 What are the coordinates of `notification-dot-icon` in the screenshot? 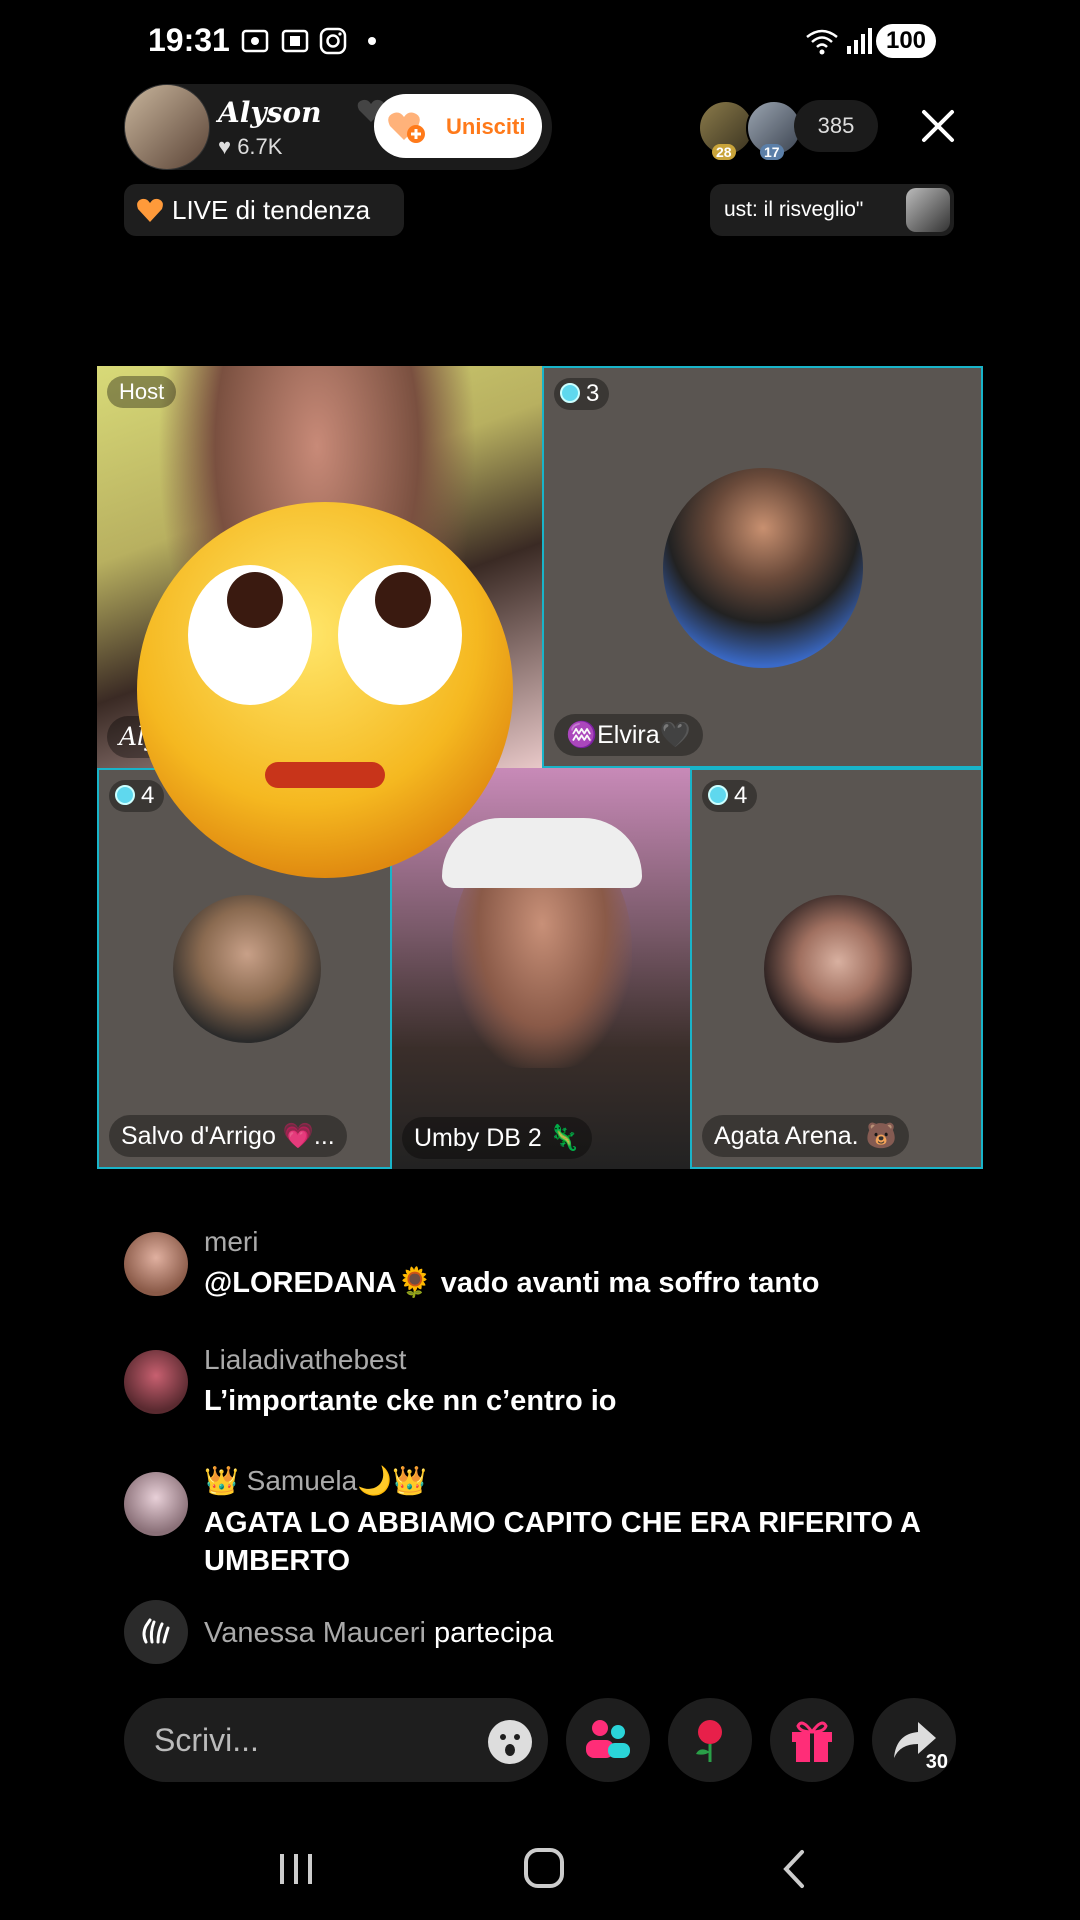 It's located at (372, 41).